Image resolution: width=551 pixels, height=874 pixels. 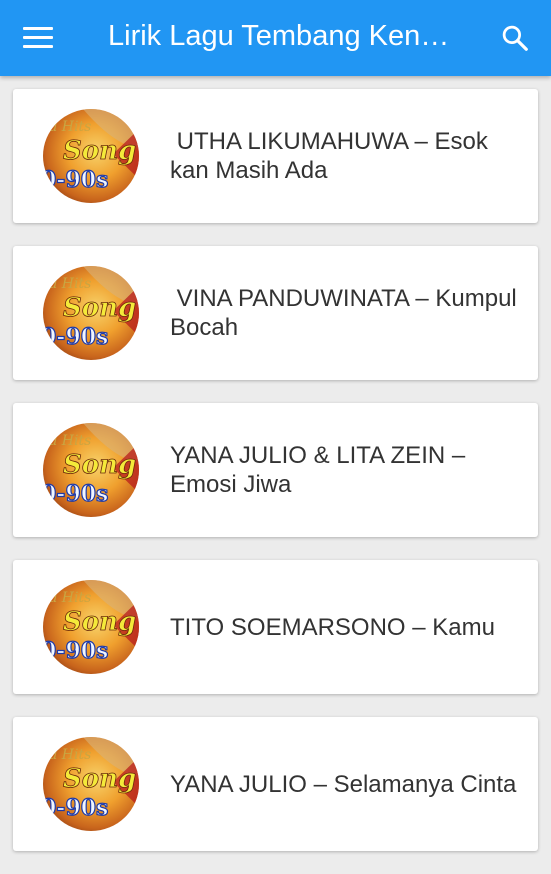 What do you see at coordinates (332, 627) in the screenshot?
I see `song-title: TITO SOEMARSONO – Kamu` at bounding box center [332, 627].